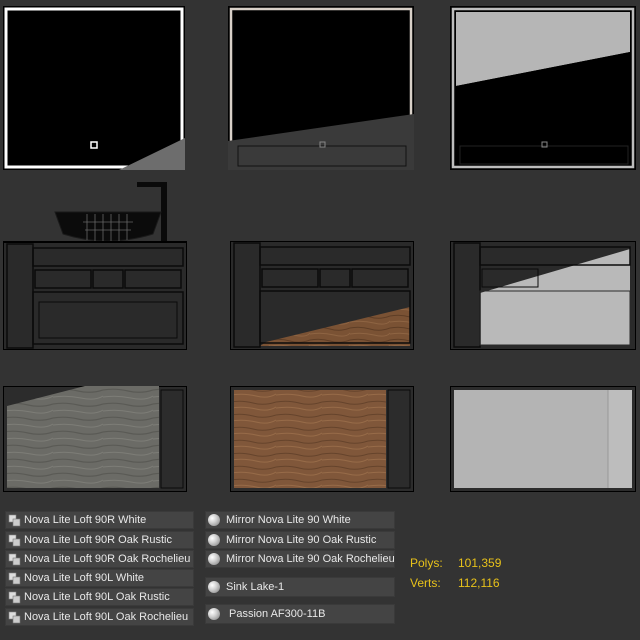 Image resolution: width=640 pixels, height=640 pixels. Describe the element at coordinates (321, 88) in the screenshot. I see `mirror-oak-rustic-thumb` at that location.